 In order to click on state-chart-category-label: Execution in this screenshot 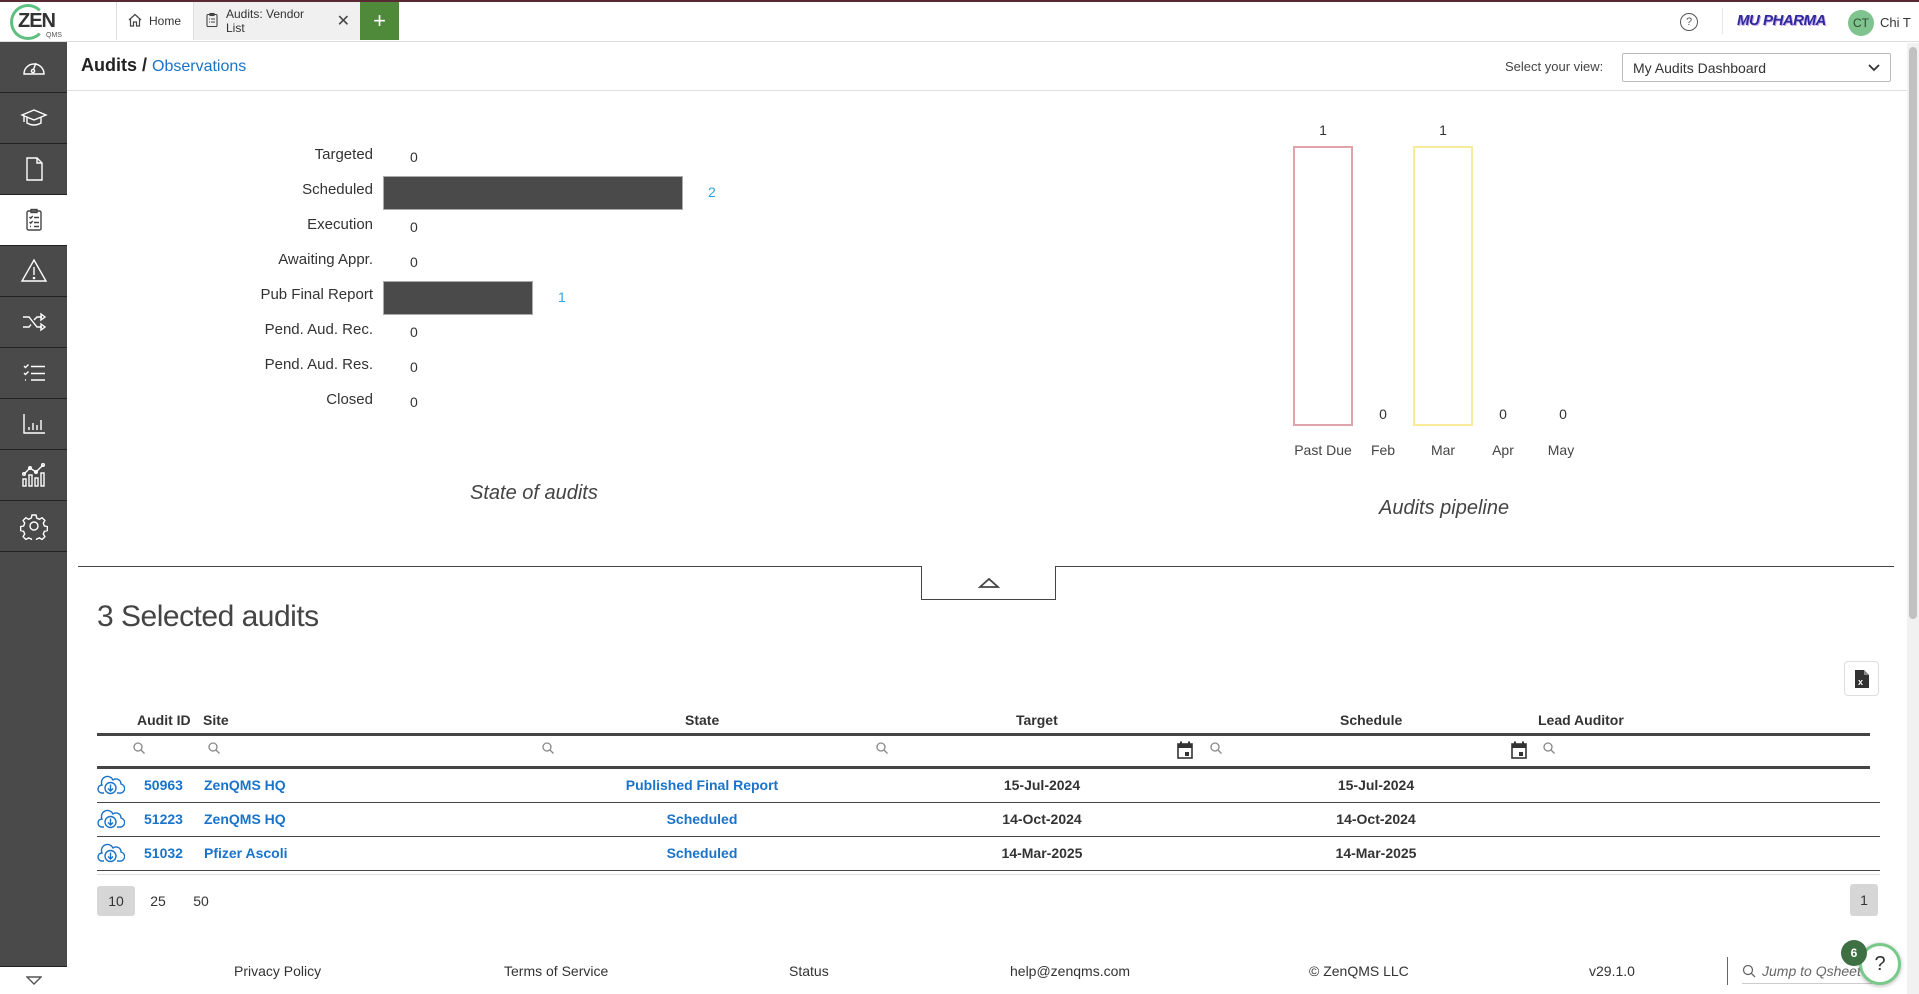, I will do `click(340, 224)`.